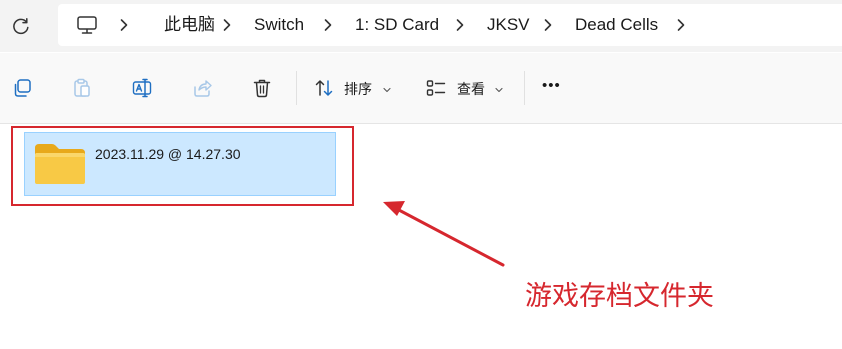 The height and width of the screenshot is (349, 842). Describe the element at coordinates (551, 86) in the screenshot. I see `more-options-button: •••` at that location.